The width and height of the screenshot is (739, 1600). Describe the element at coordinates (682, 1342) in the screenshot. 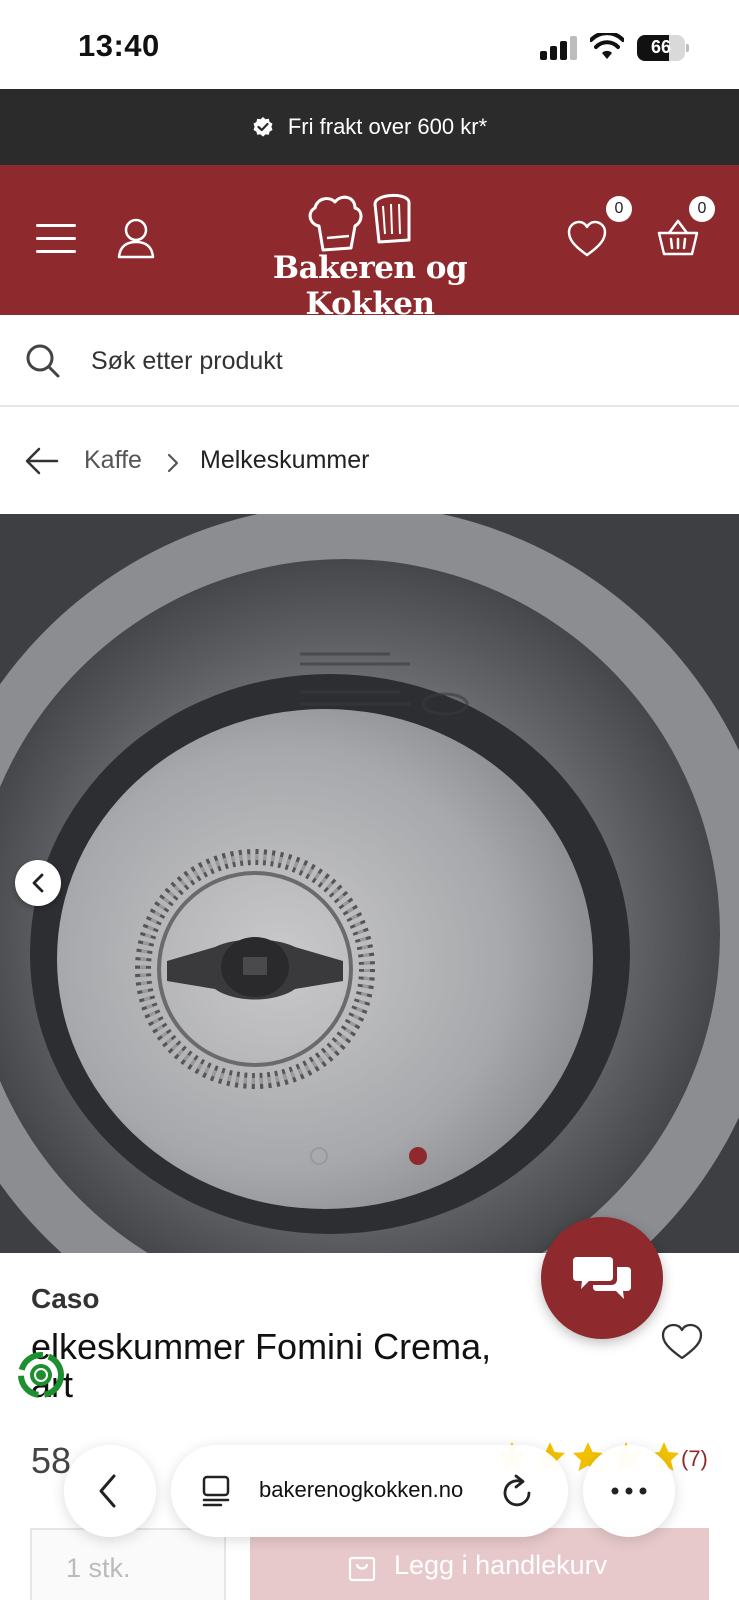

I see `product-favorite-heart-icon` at that location.